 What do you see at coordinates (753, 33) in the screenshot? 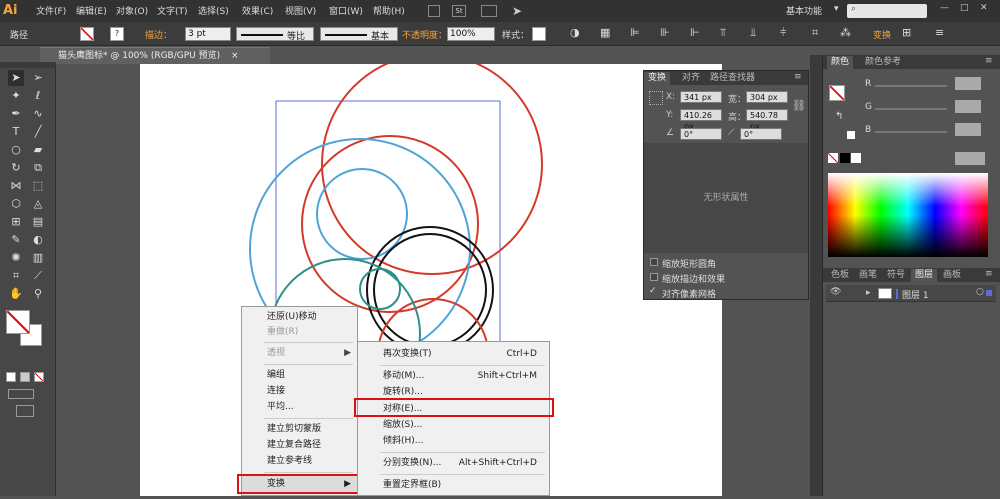
I see `align-middle-icon: ⫫` at bounding box center [753, 33].